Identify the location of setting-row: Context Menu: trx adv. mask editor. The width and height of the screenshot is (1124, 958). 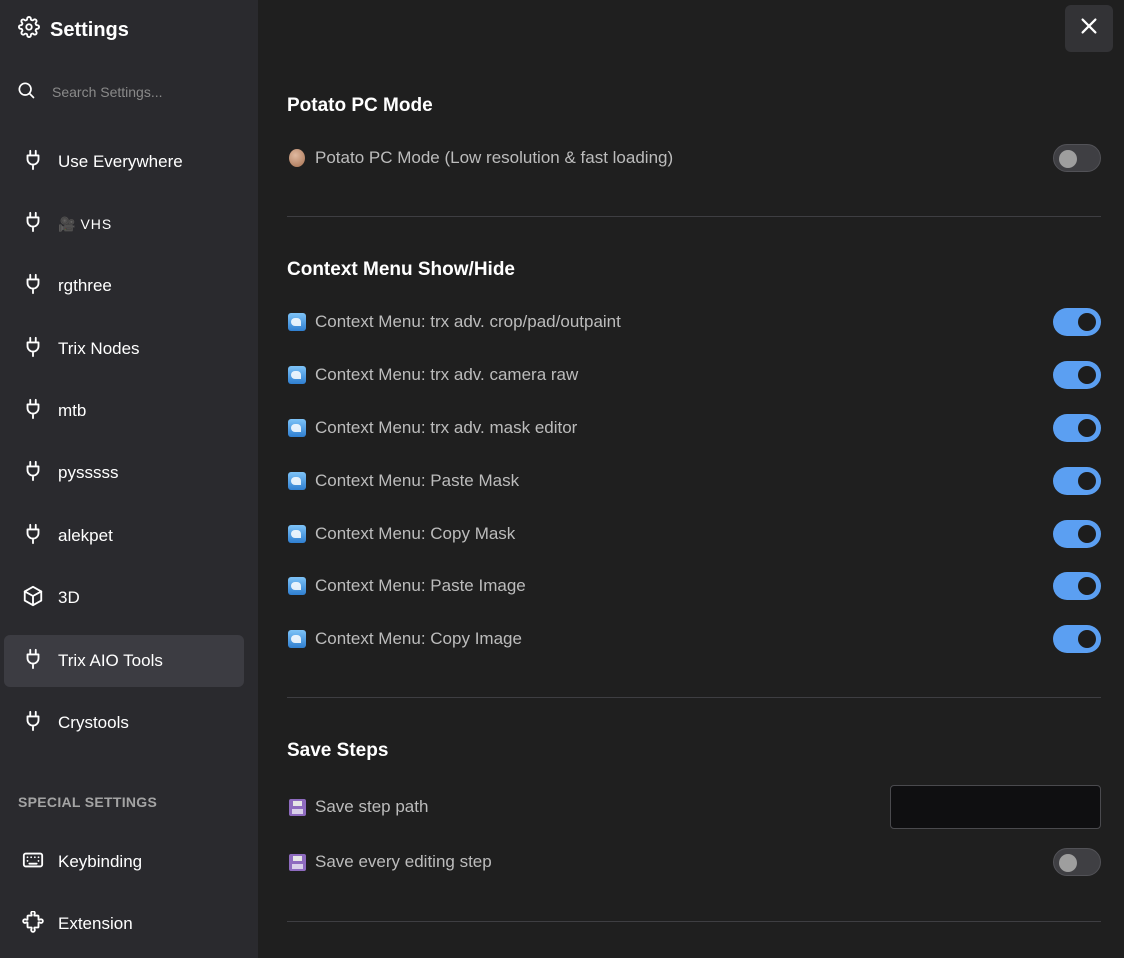
(694, 428).